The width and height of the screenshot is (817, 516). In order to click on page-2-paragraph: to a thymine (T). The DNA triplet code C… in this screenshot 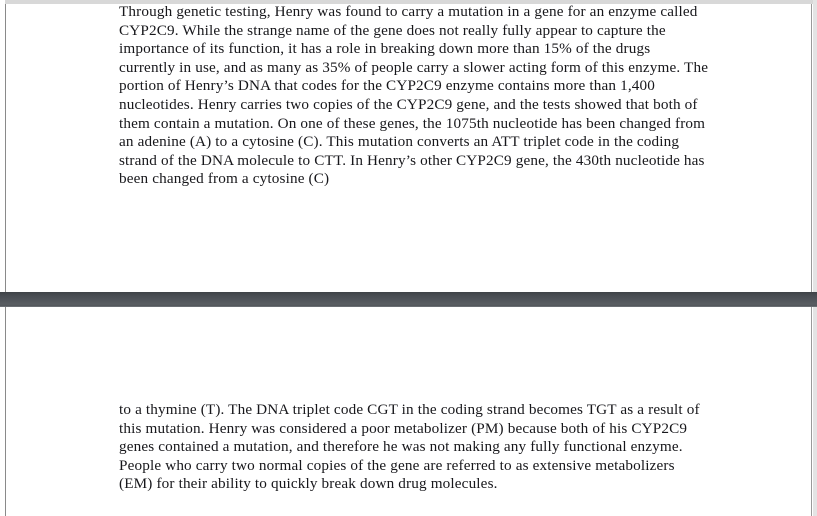, I will do `click(409, 447)`.